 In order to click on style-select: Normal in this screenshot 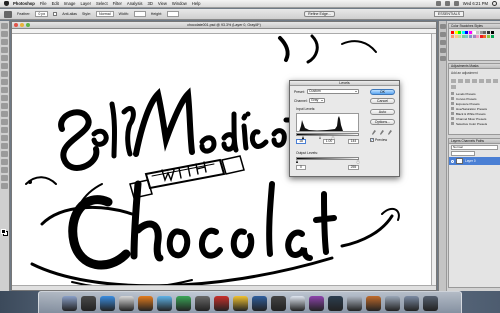, I will do `click(104, 14)`.